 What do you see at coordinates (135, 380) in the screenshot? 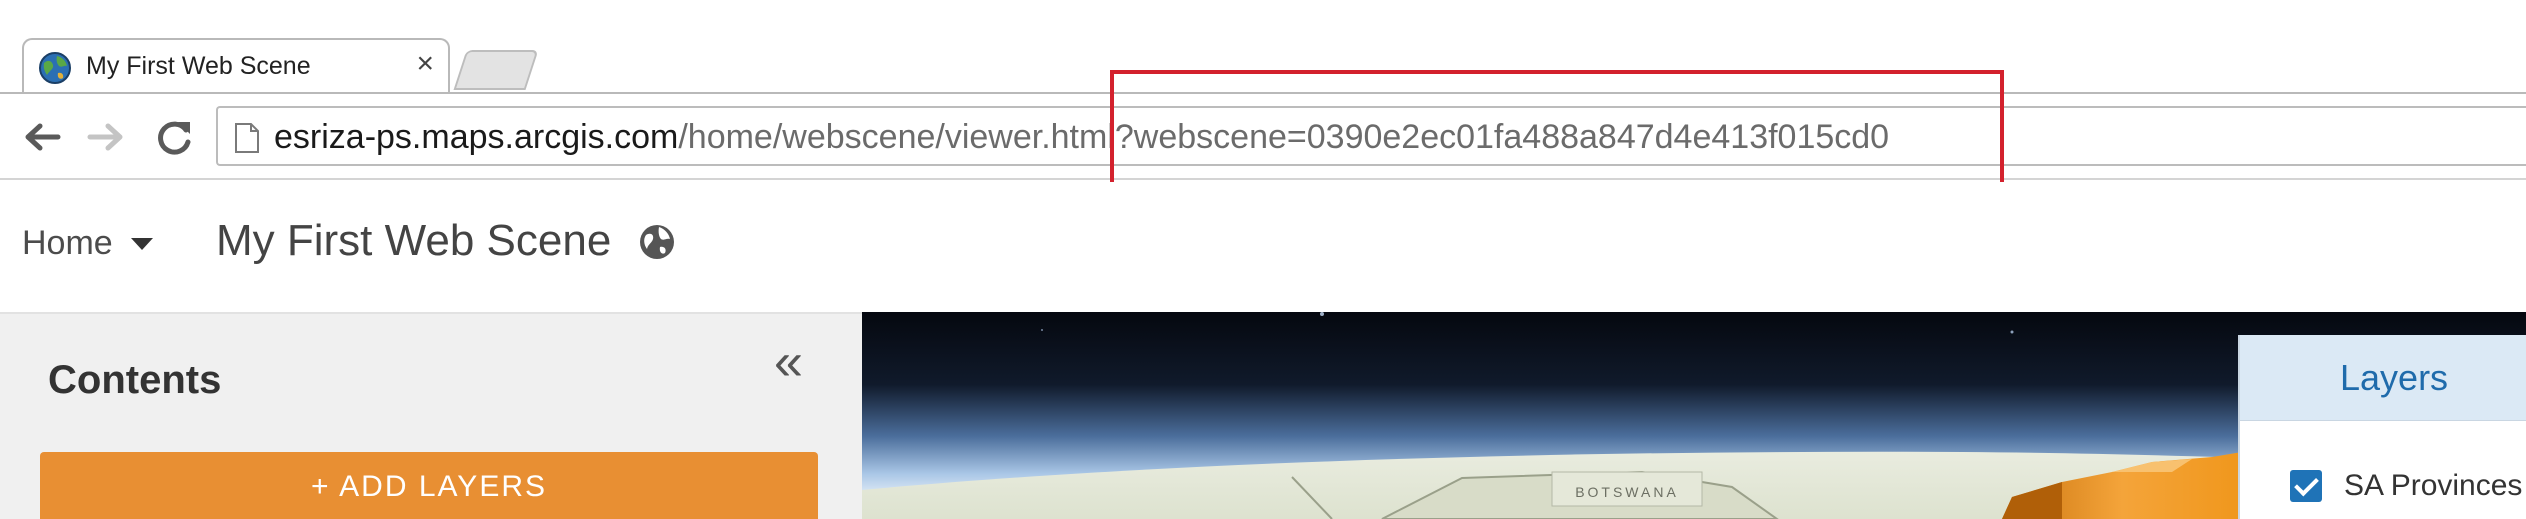
I see `contents-title: Contents` at bounding box center [135, 380].